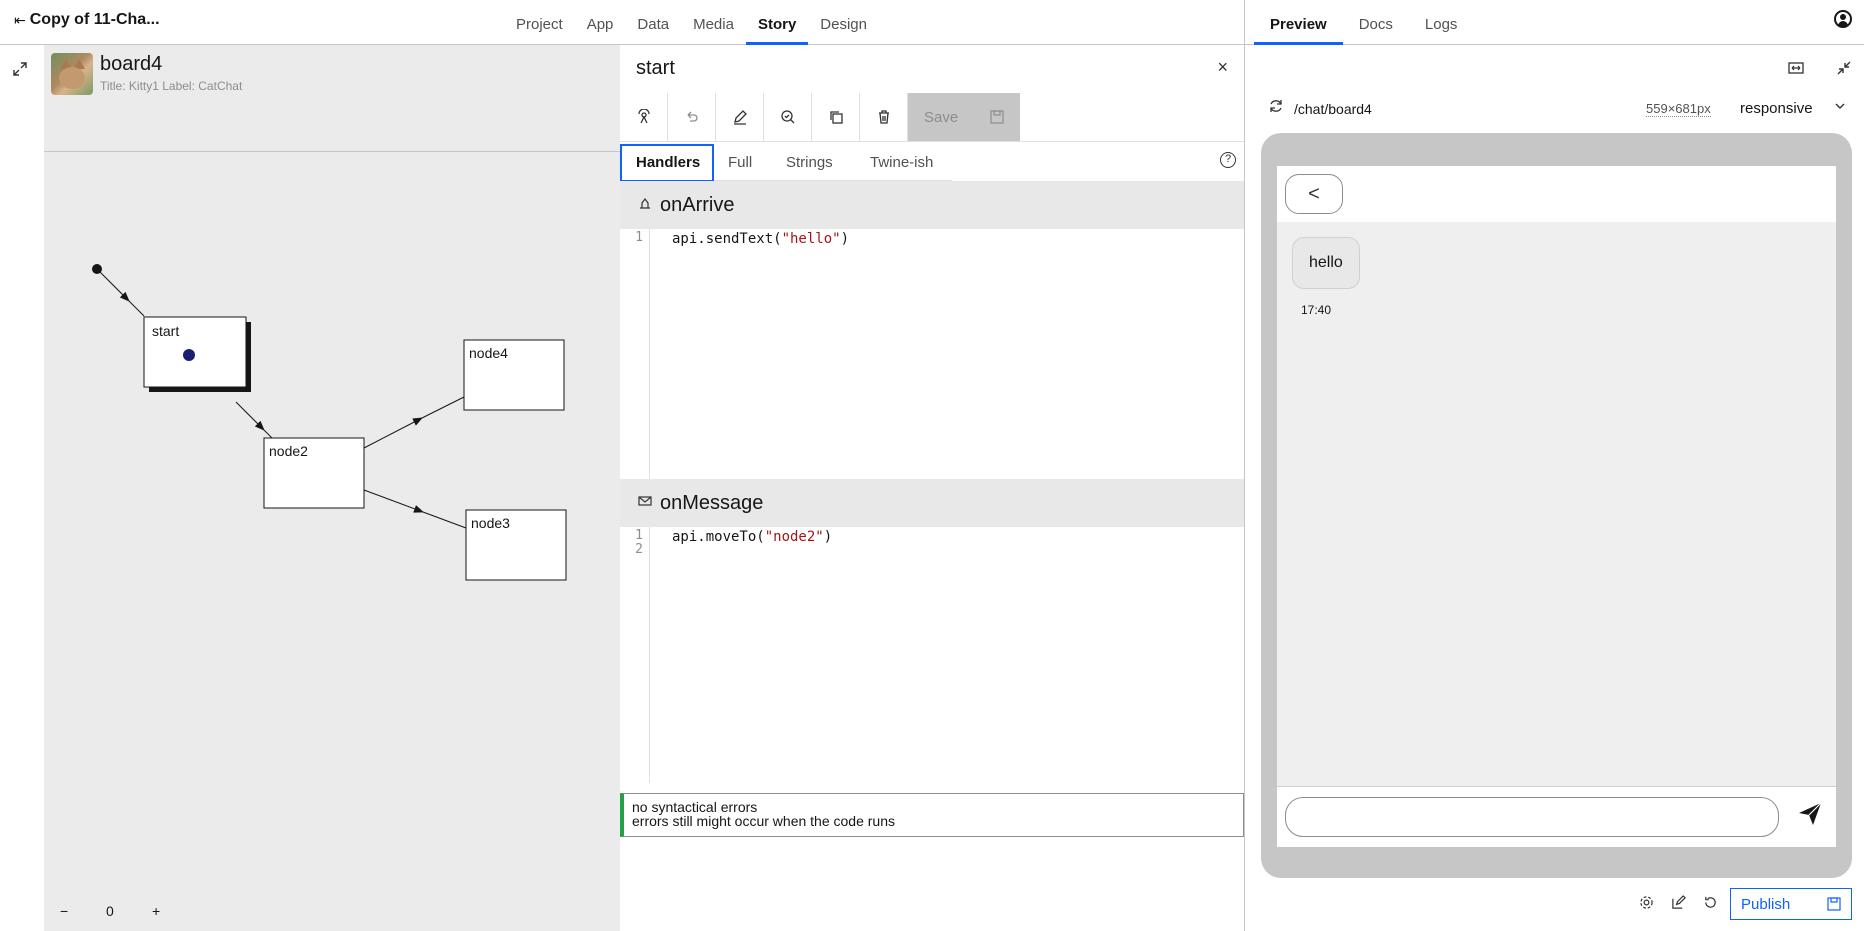  What do you see at coordinates (932, 655) in the screenshot?
I see `on-message-code-editor: 1 2 api.moveTo("node2")` at bounding box center [932, 655].